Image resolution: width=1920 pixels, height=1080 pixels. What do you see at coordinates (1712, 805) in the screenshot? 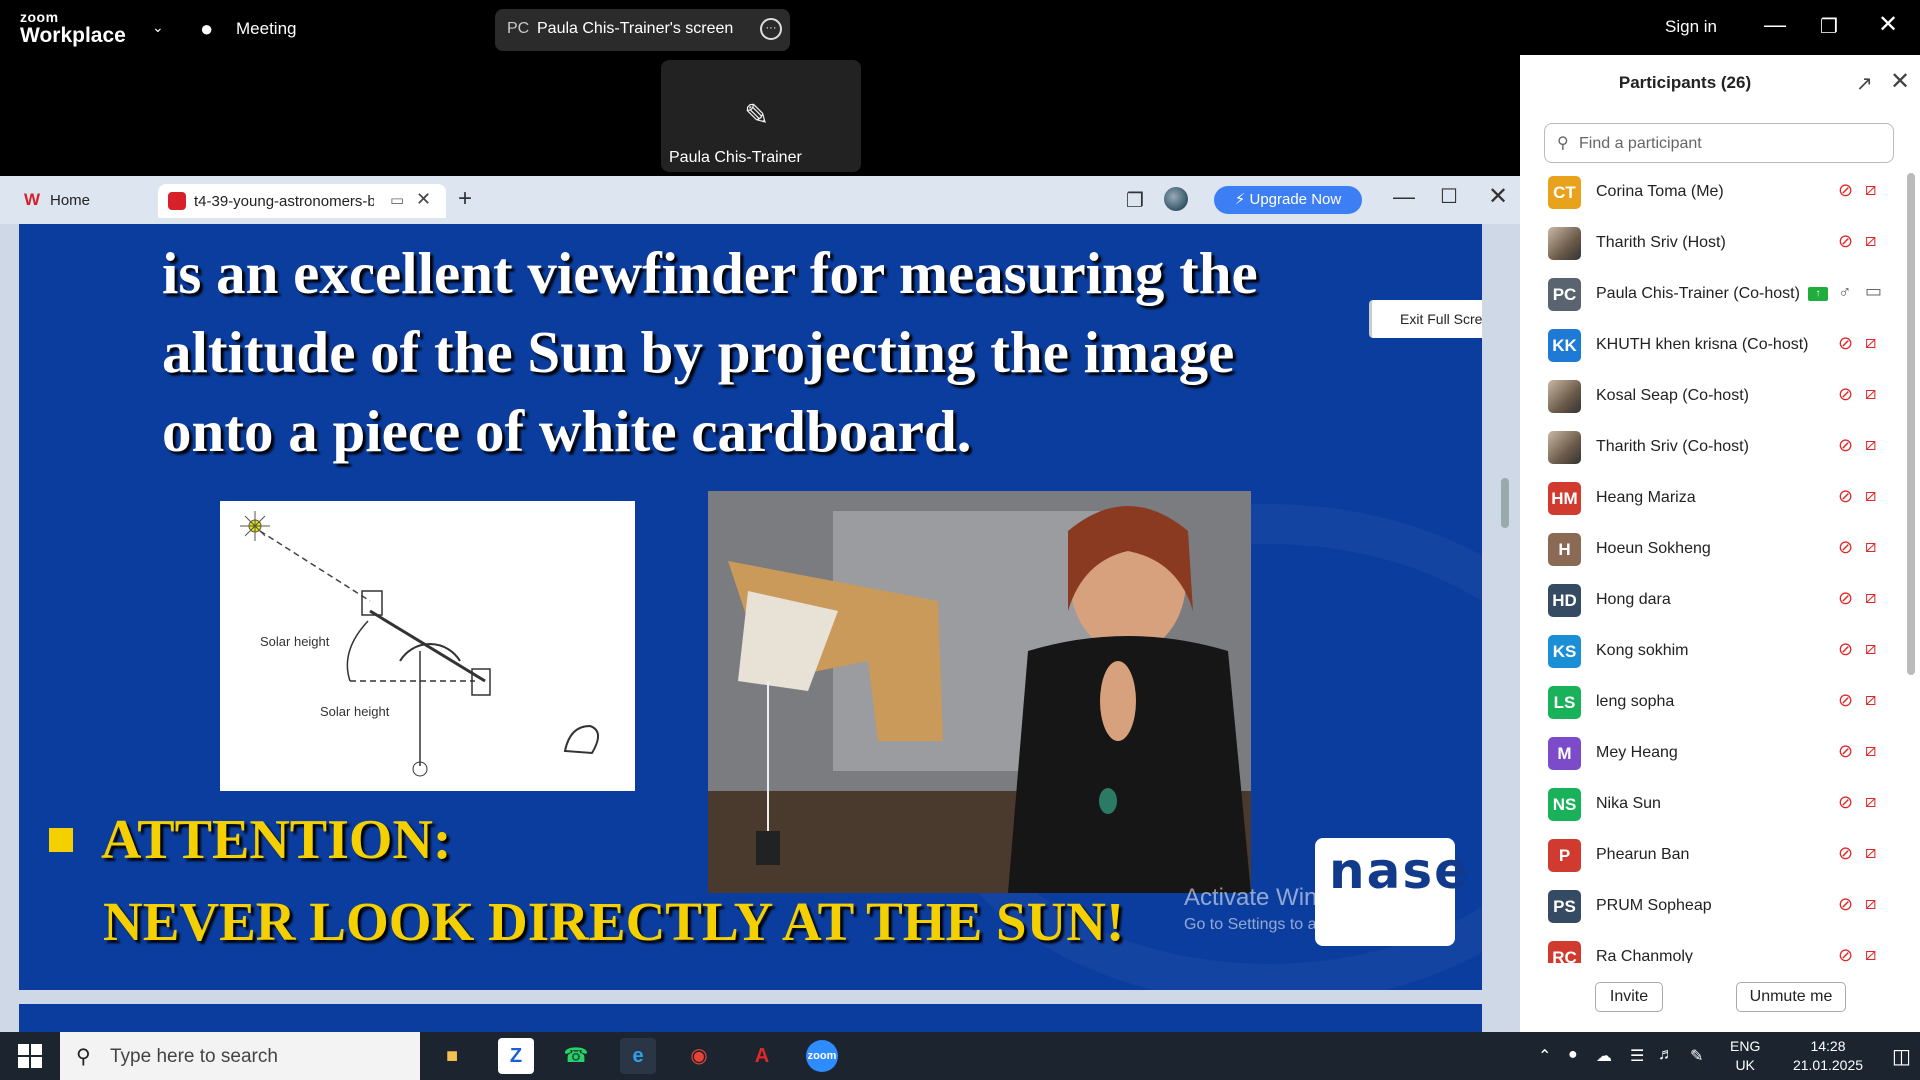
I see `participant-row: NS Nika Sun ⊘ ⧄` at bounding box center [1712, 805].